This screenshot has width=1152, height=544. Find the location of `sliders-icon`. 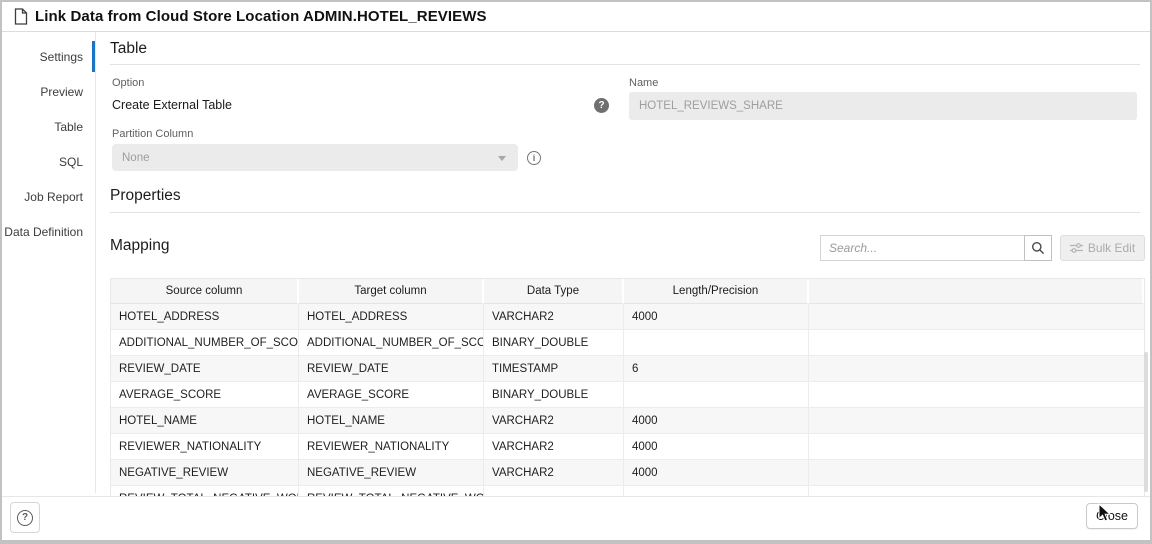

sliders-icon is located at coordinates (1076, 248).